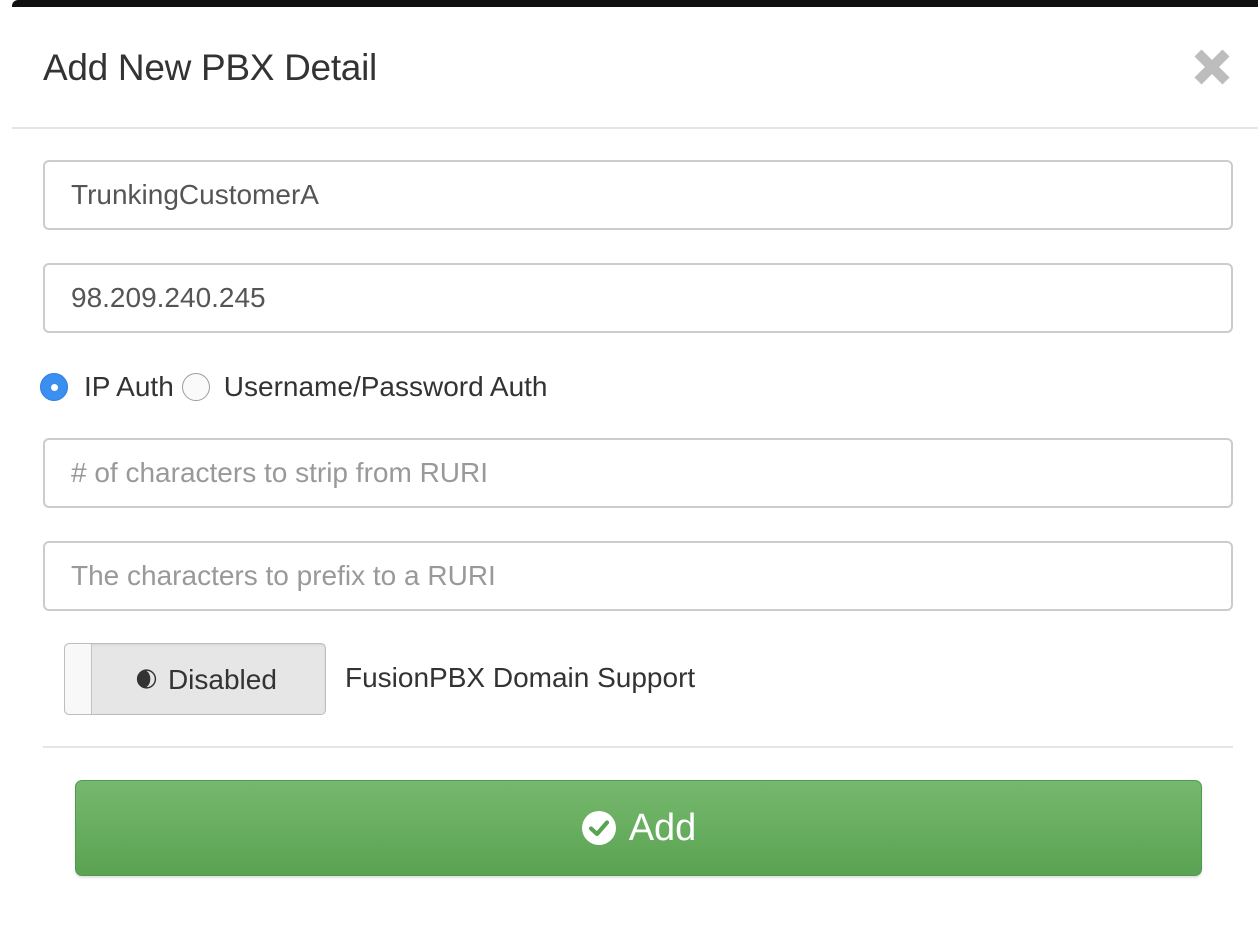 The width and height of the screenshot is (1258, 928). I want to click on toggle-state-label: Disabled, so click(222, 679).